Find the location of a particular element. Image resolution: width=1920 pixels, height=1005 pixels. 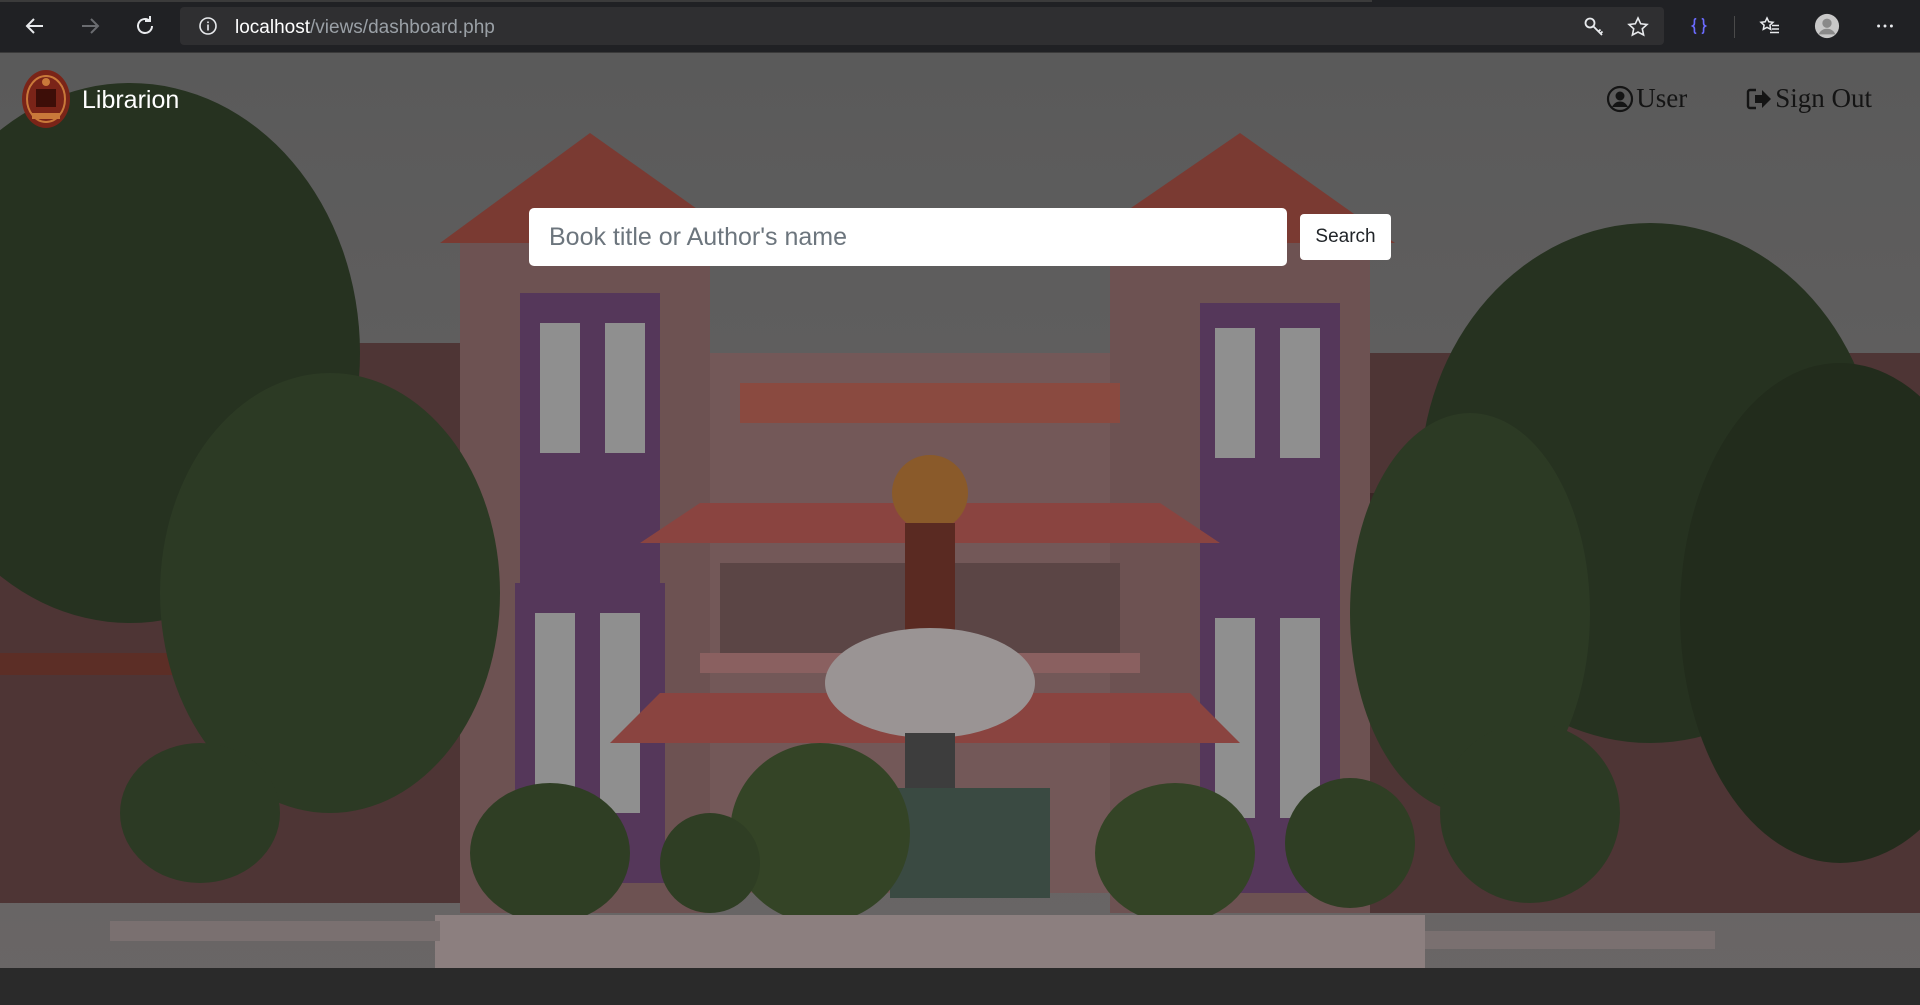

favorites-button is located at coordinates (1770, 26).